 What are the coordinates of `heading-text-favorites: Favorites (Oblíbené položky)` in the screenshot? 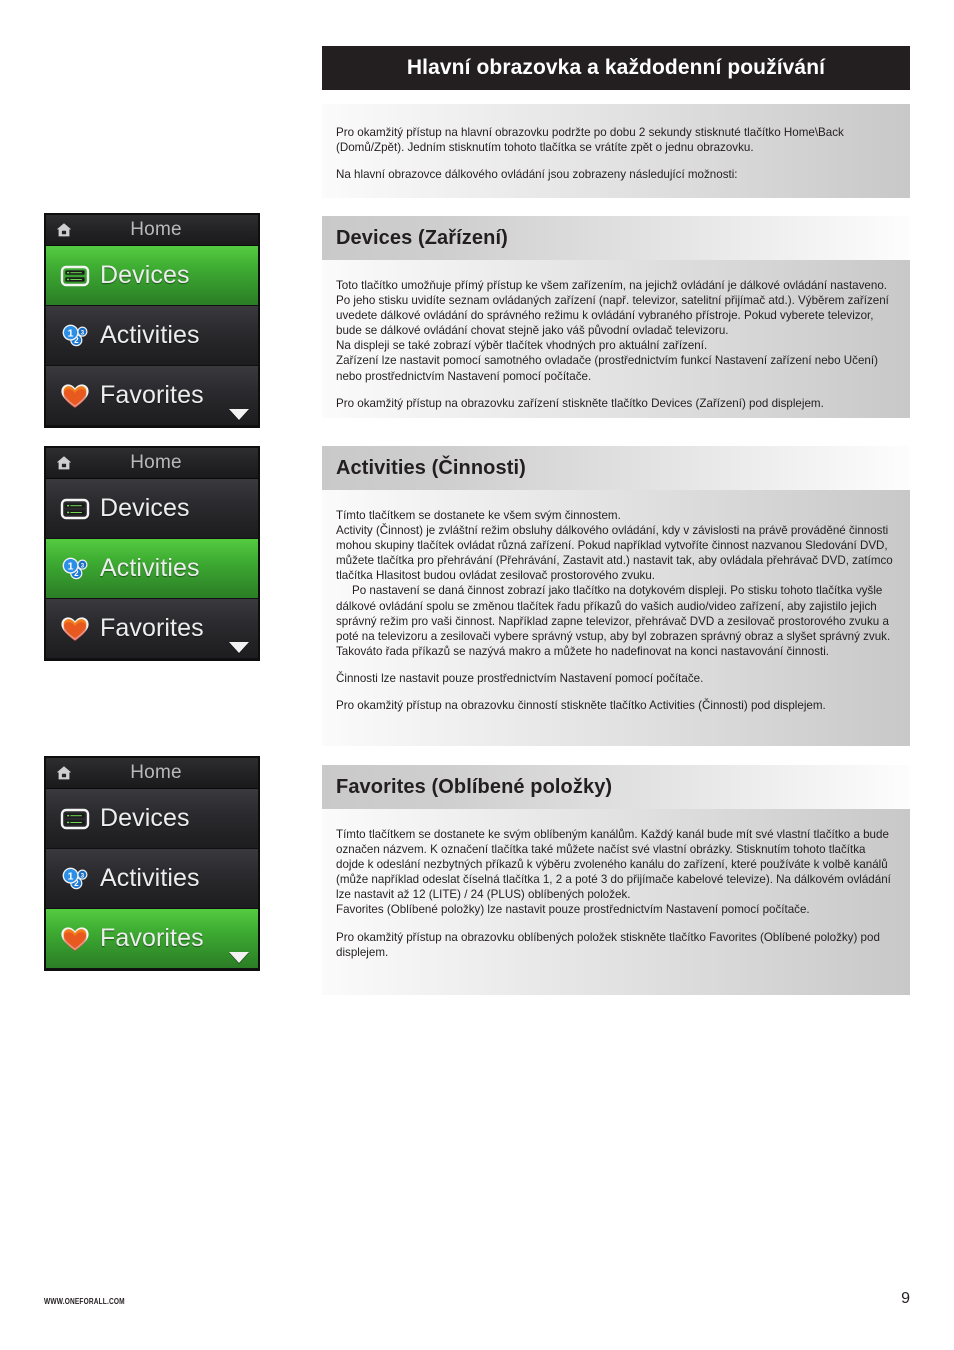 It's located at (474, 786).